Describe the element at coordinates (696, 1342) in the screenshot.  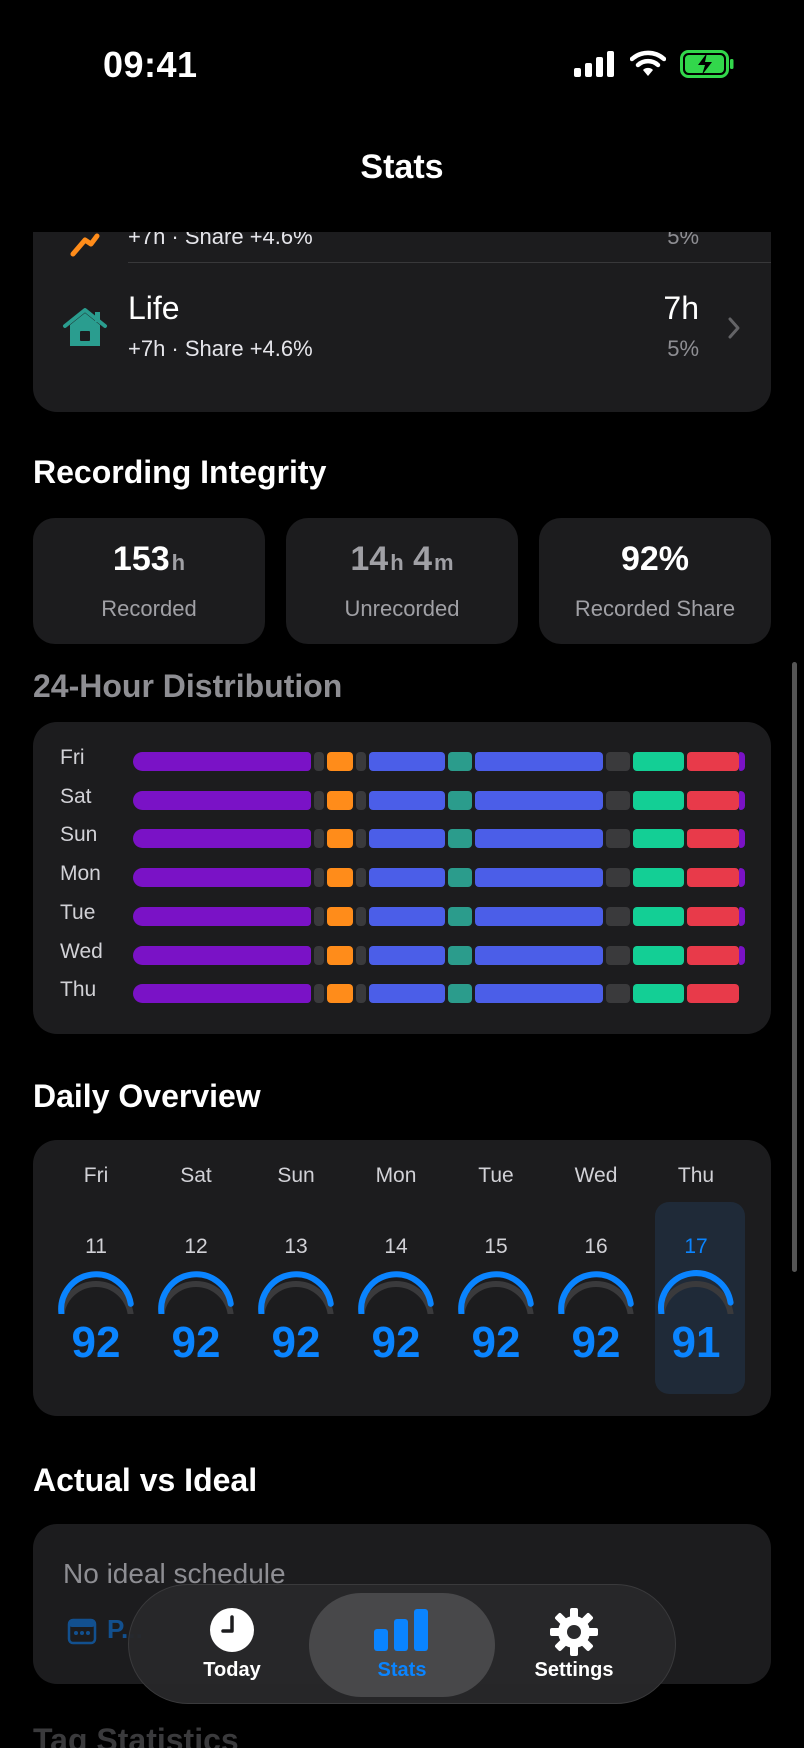
I see `day-score: 91` at that location.